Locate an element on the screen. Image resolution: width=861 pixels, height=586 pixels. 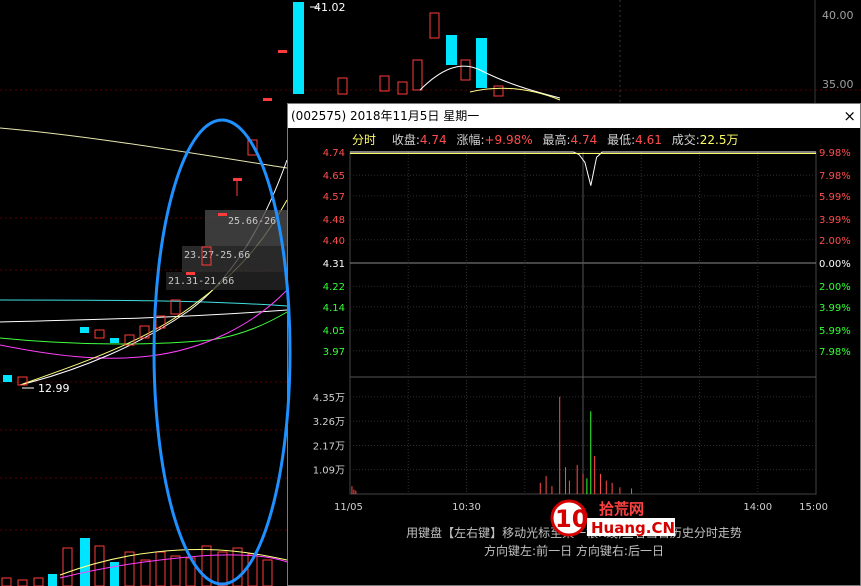
zone-label: 23.27-25.66 is located at coordinates (217, 255).